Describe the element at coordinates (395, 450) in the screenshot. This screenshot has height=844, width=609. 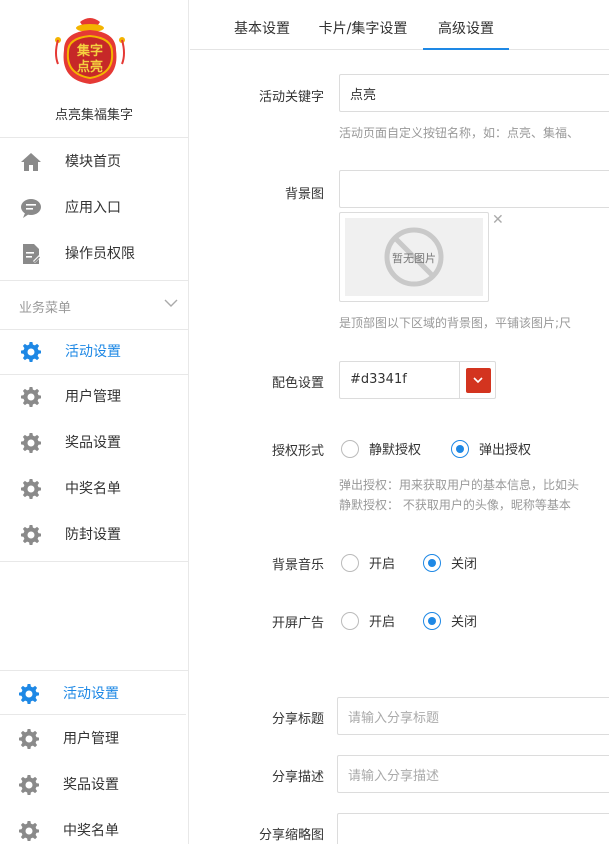
I see `radio-label: 静默授权` at that location.